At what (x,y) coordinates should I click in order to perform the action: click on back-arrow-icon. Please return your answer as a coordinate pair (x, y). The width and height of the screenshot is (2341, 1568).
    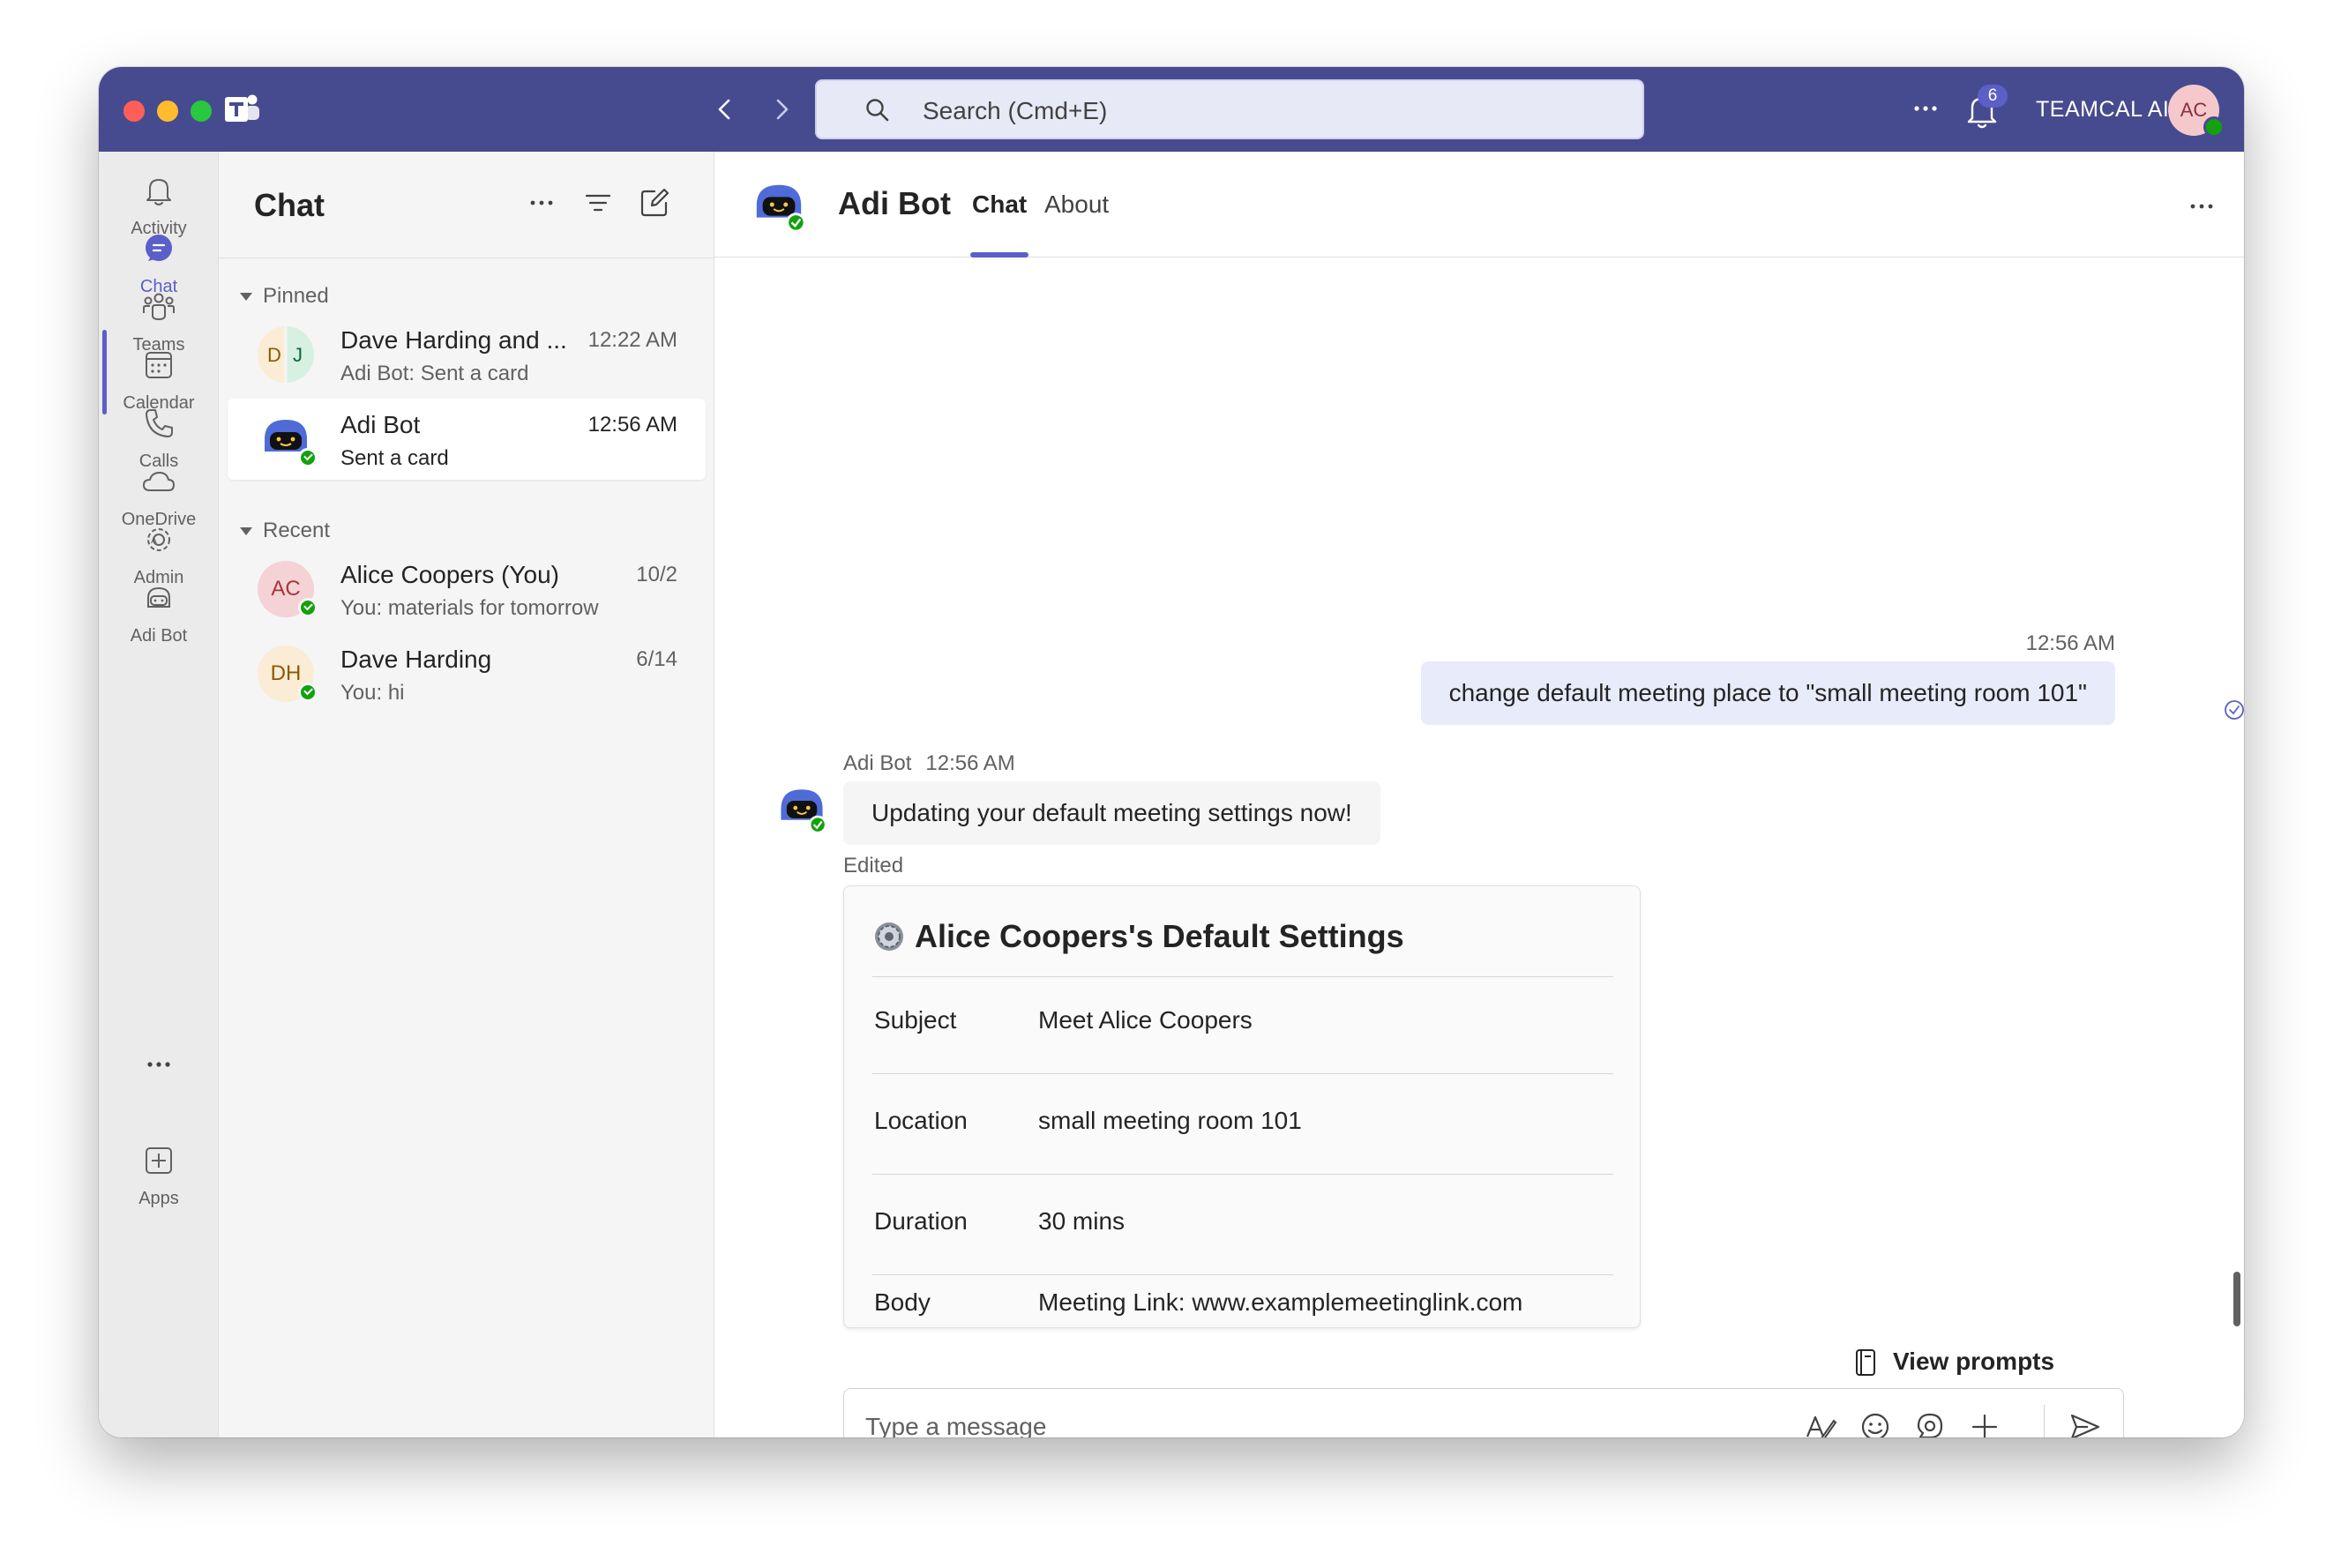
    Looking at the image, I should click on (725, 109).